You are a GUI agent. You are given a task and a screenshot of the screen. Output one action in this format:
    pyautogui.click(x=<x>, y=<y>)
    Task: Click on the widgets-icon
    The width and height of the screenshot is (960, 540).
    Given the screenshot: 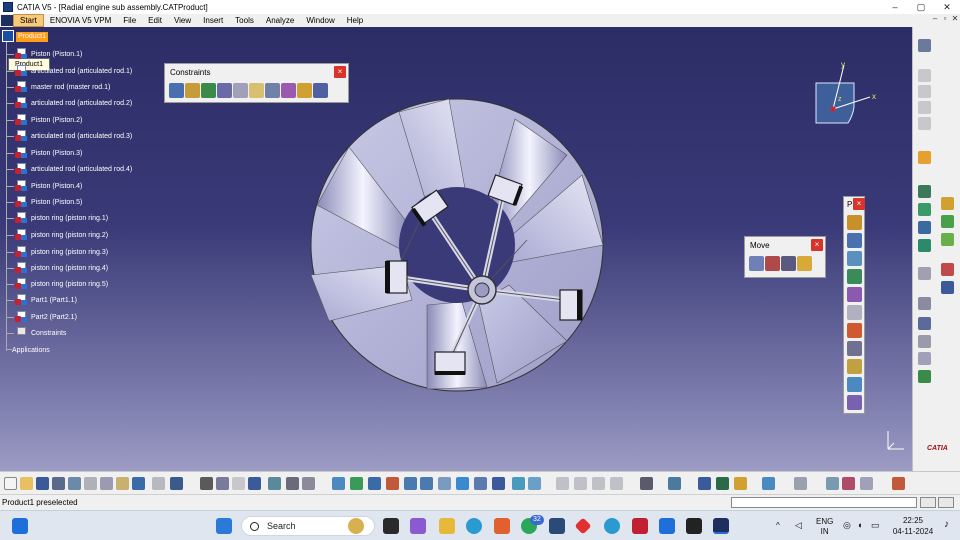 What is the action you would take?
    pyautogui.click(x=356, y=526)
    